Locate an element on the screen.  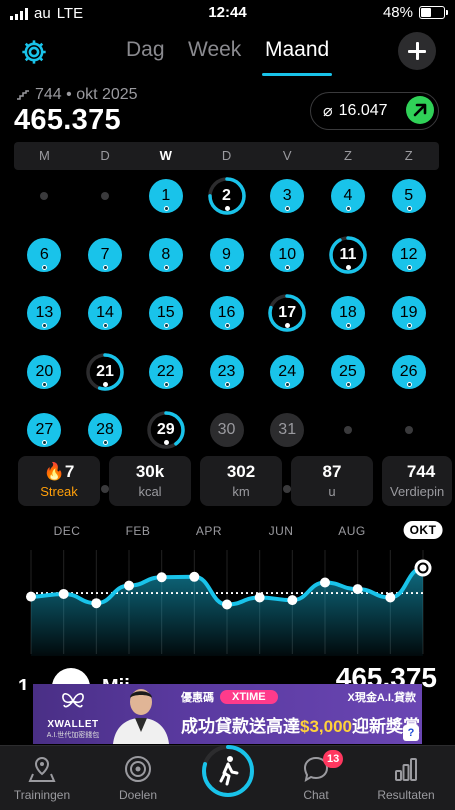
day-number: 3 is located at coordinates (287, 195).